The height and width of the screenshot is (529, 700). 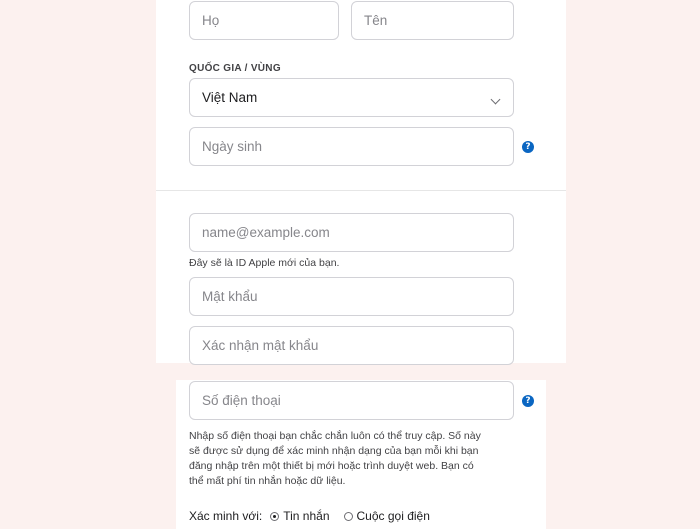 I want to click on birthday-input: Ngày sinh, so click(x=351, y=146).